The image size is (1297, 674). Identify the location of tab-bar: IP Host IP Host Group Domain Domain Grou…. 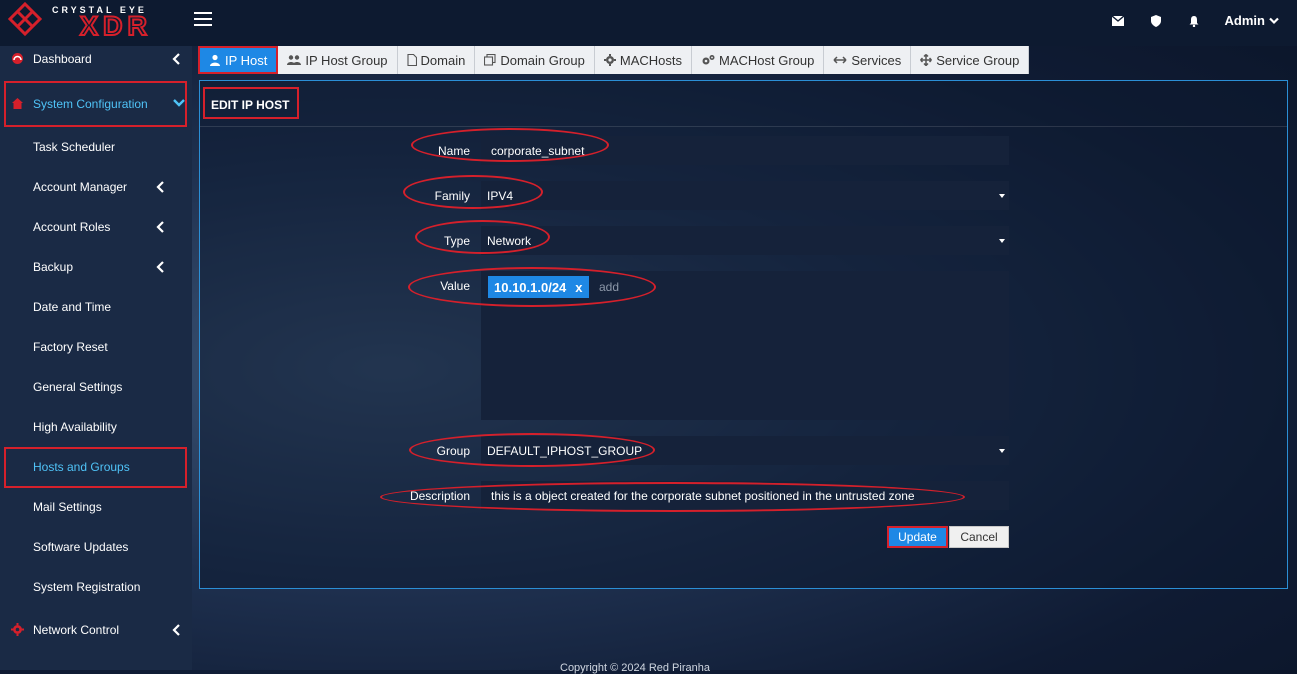
(614, 60).